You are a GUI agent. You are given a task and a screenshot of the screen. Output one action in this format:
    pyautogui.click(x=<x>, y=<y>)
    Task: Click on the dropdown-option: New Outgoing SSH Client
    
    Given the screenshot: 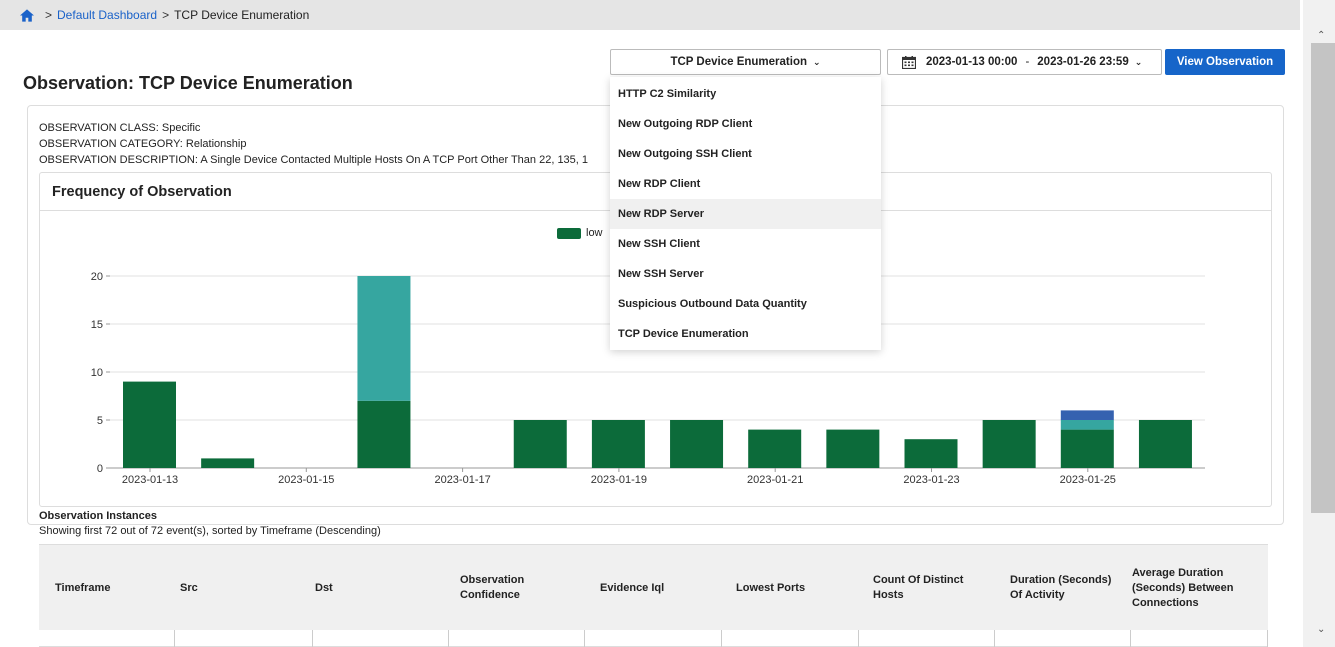 What is the action you would take?
    pyautogui.click(x=745, y=154)
    